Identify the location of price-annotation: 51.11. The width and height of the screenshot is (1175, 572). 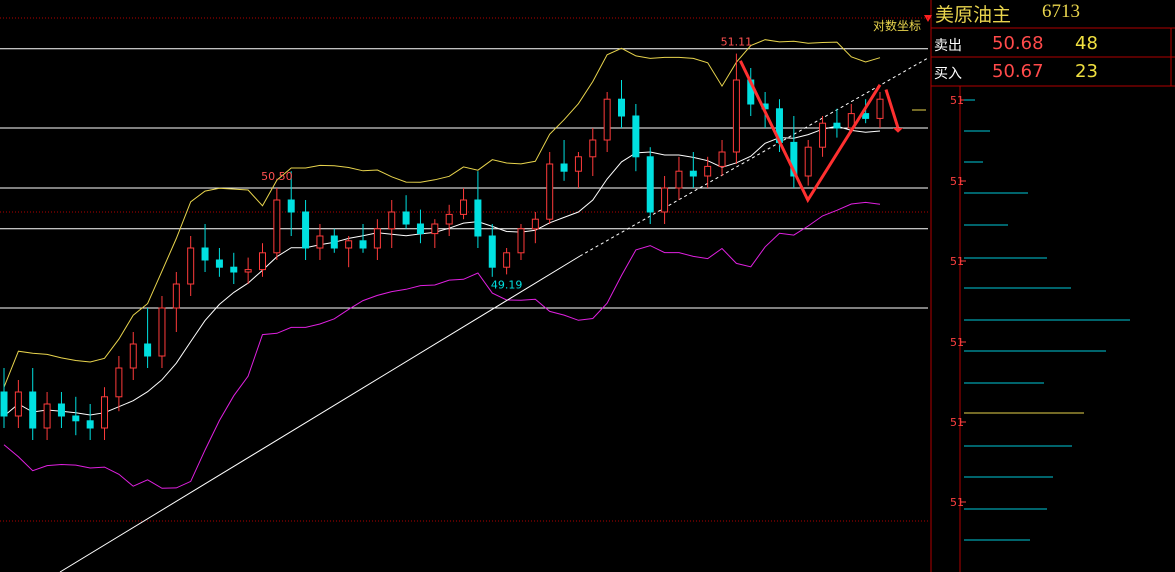
(737, 42).